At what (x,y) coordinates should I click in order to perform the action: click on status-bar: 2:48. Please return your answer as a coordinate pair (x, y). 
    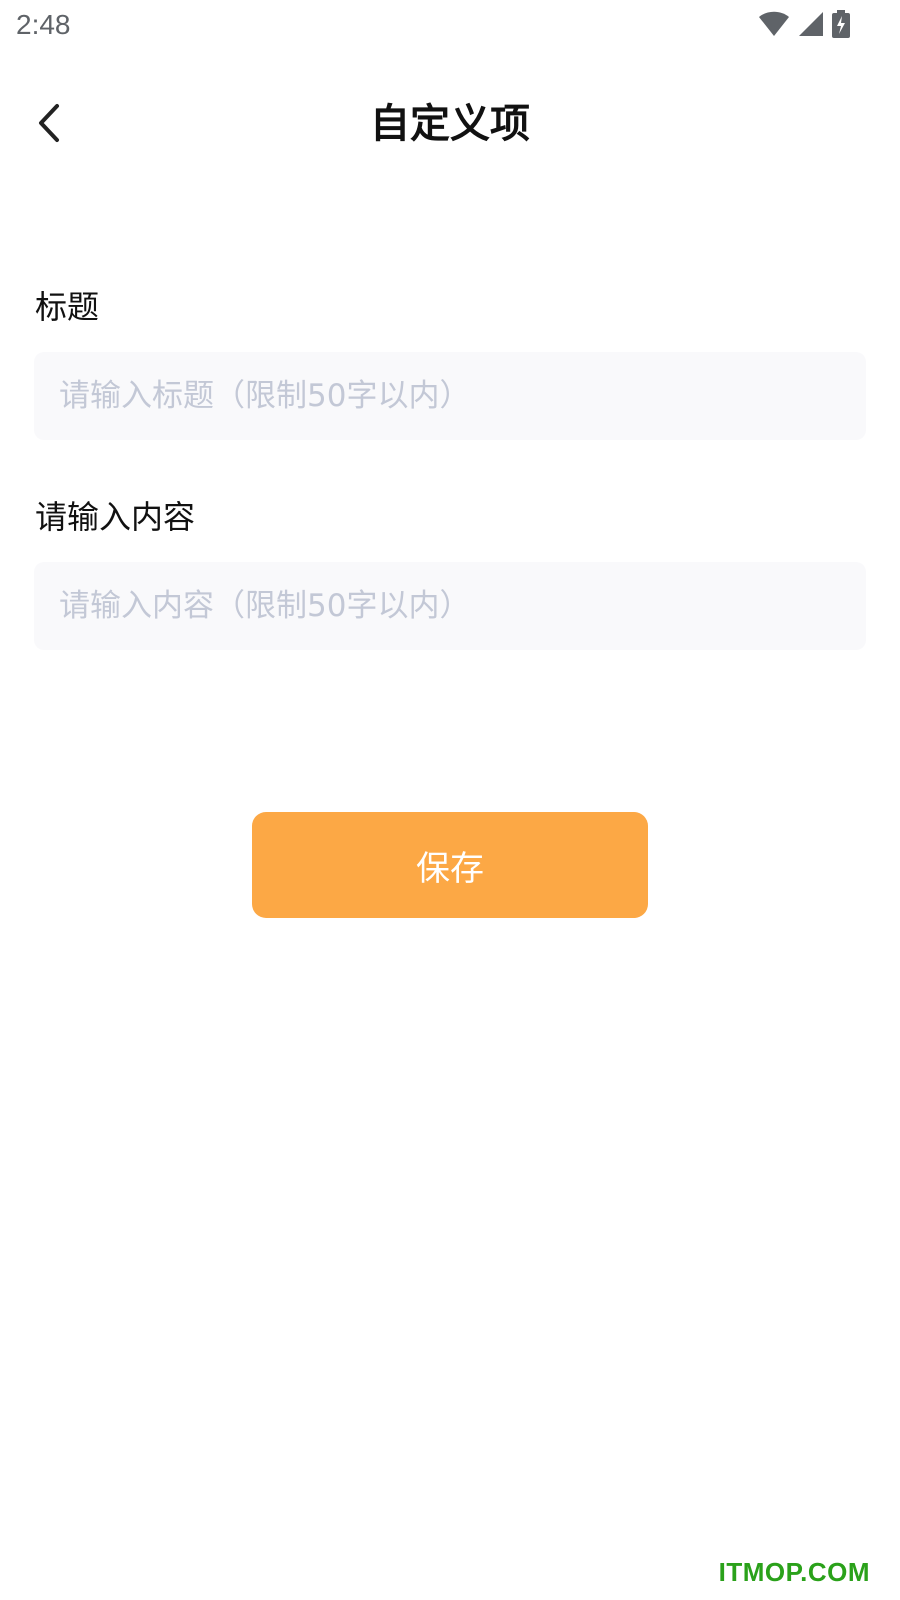
    Looking at the image, I should click on (450, 25).